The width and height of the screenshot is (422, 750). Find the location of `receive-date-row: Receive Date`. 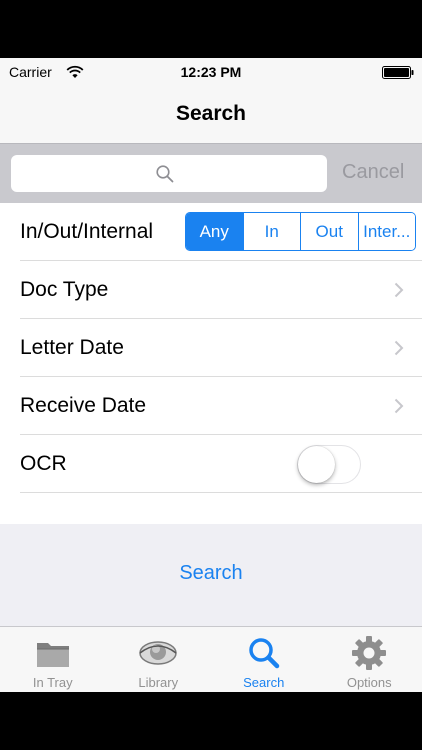

receive-date-row: Receive Date is located at coordinates (221, 406).